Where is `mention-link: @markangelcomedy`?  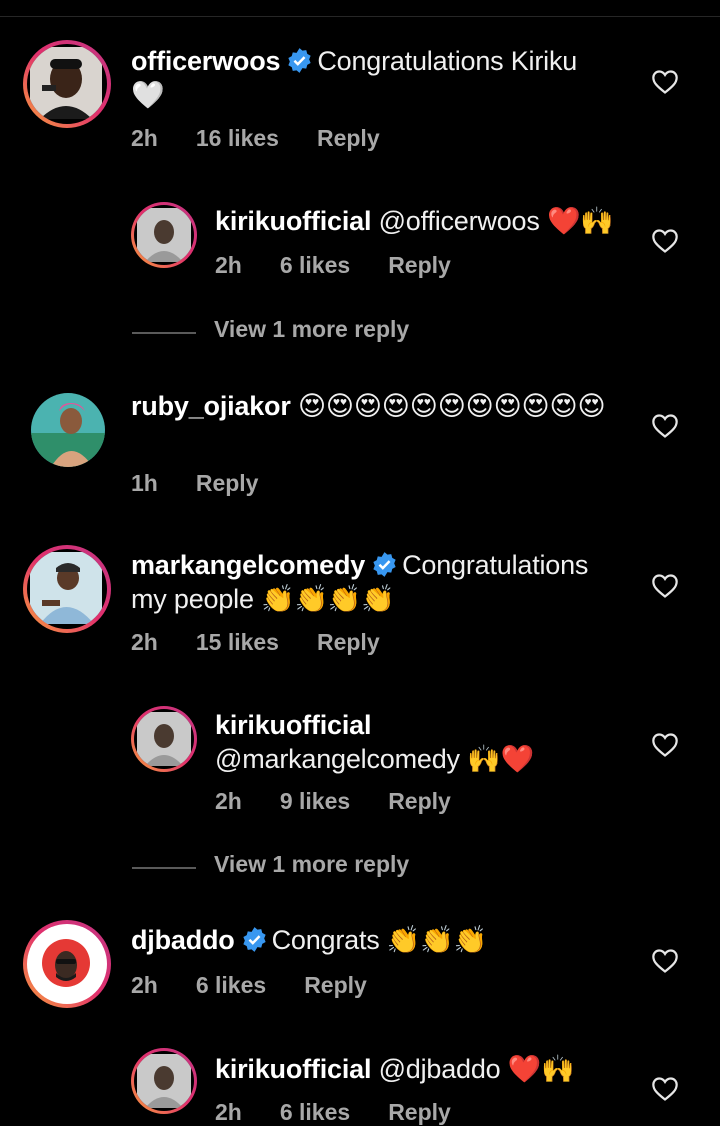
mention-link: @markangelcomedy is located at coordinates (337, 759).